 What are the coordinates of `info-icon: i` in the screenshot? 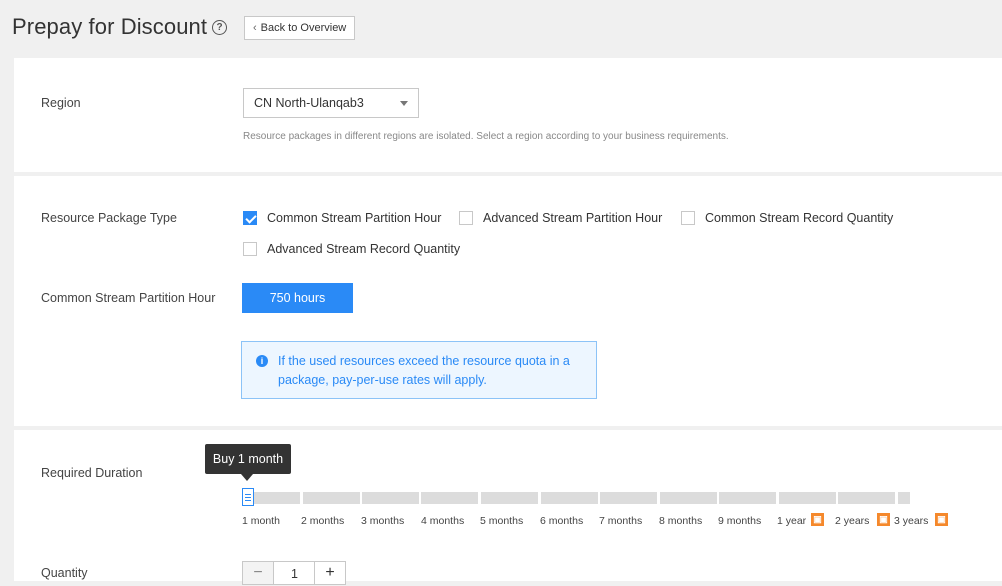 It's located at (262, 361).